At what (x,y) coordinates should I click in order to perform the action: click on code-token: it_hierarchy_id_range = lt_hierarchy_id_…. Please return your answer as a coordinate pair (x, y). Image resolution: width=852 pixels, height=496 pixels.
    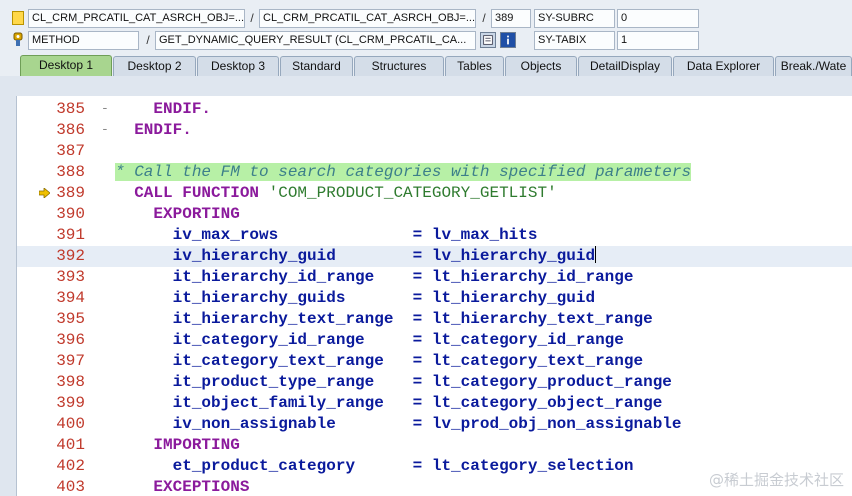
    Looking at the image, I should click on (403, 277).